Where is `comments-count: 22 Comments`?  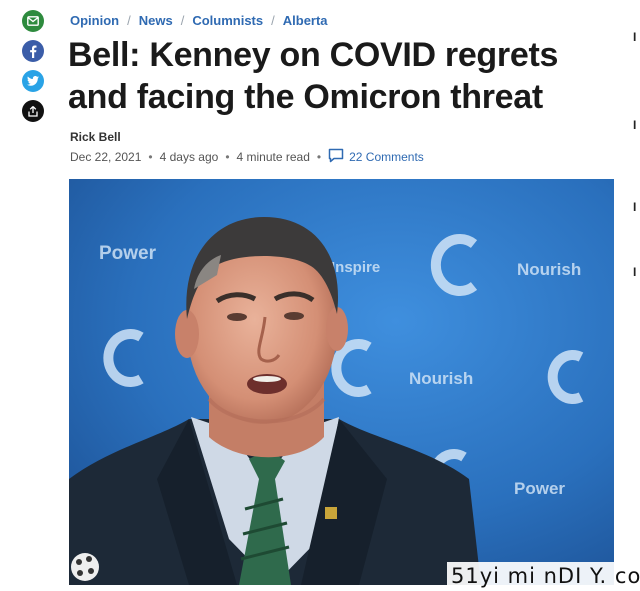 comments-count: 22 Comments is located at coordinates (386, 157).